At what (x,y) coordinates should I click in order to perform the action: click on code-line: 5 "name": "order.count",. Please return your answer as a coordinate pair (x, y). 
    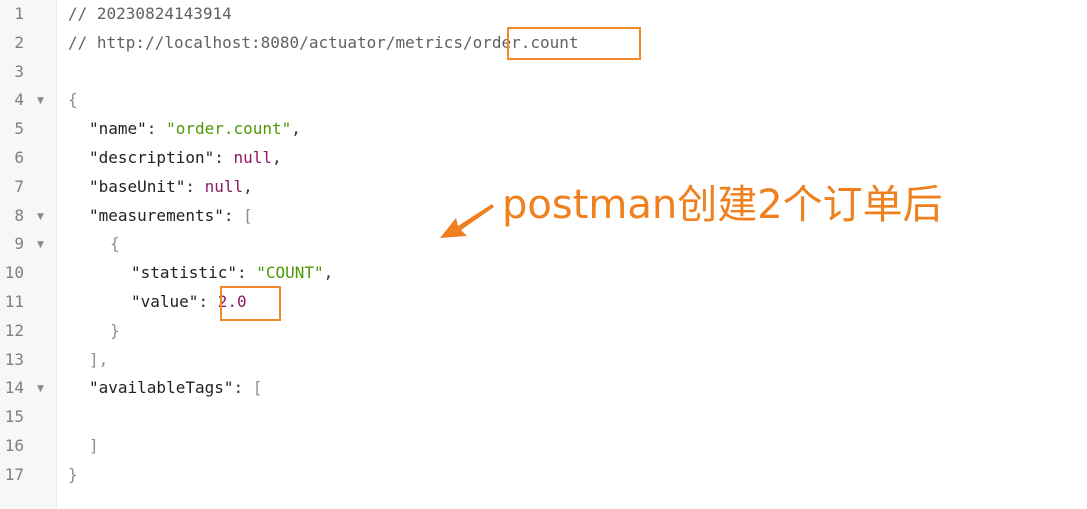
    Looking at the image, I should click on (543, 130).